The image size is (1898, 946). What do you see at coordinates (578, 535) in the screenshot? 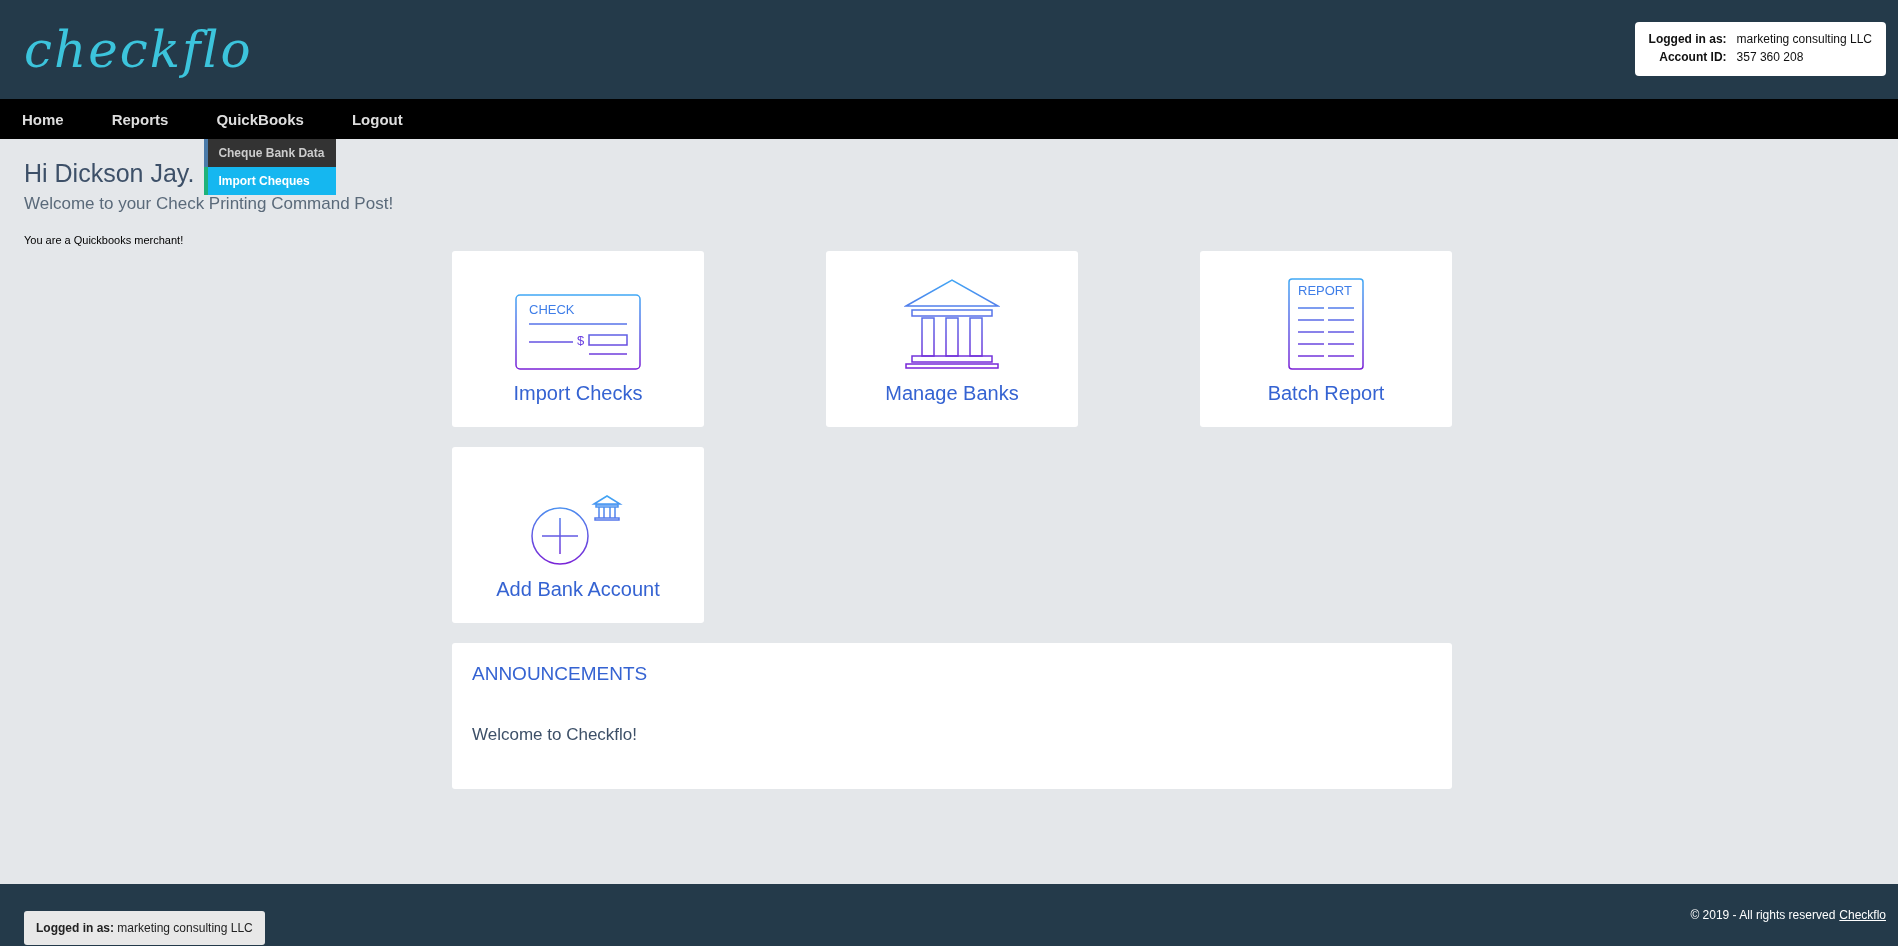
I see `tile-card: Add Bank Account` at bounding box center [578, 535].